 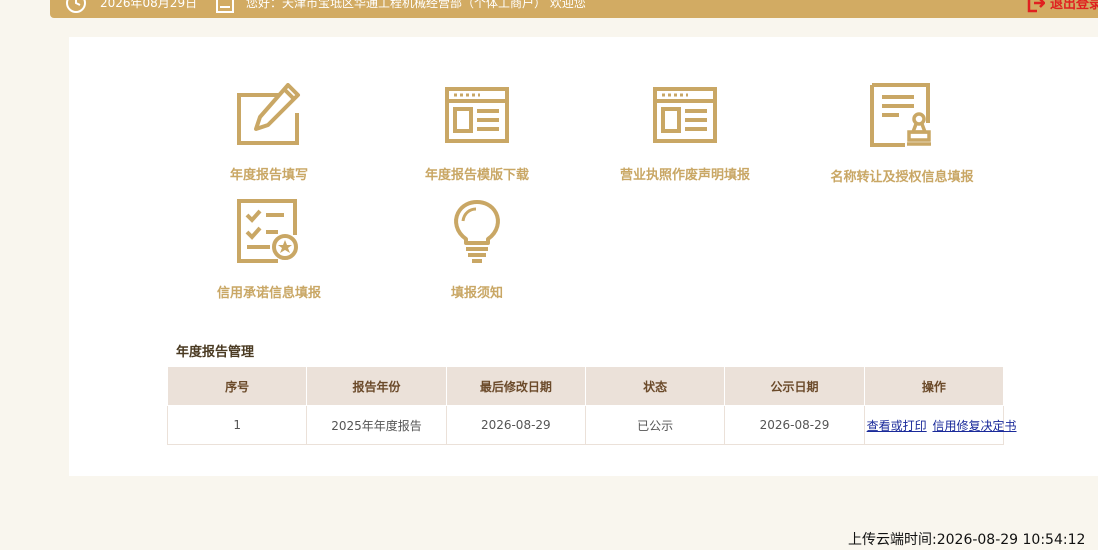 I want to click on cell-index: 1, so click(x=237, y=425).